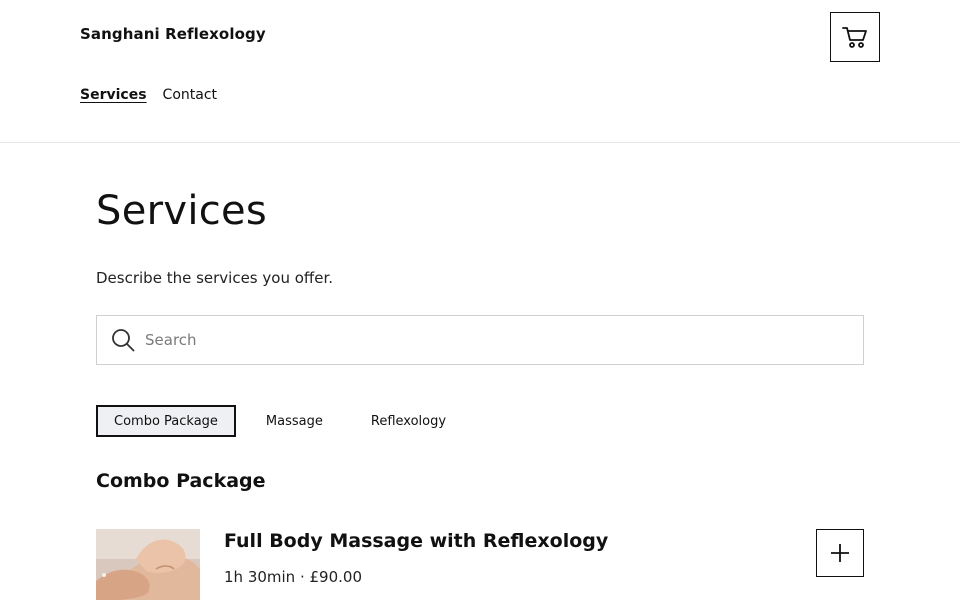  What do you see at coordinates (113, 95) in the screenshot?
I see `nav-link-services: Services` at bounding box center [113, 95].